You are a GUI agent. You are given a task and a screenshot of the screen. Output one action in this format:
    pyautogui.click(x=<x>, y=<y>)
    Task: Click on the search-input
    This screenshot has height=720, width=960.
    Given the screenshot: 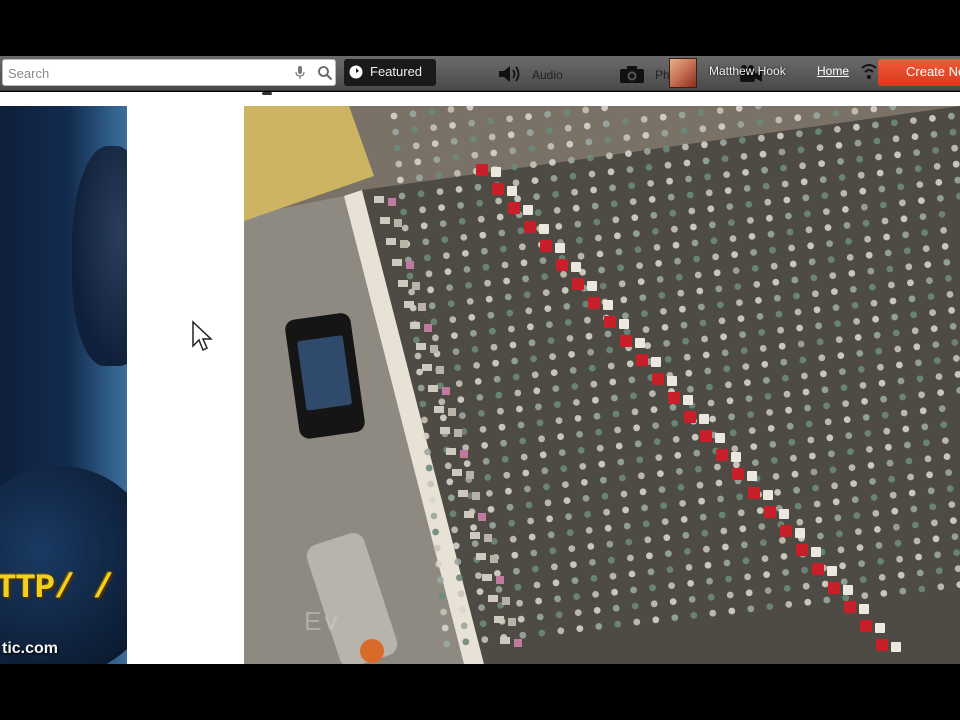 What is the action you would take?
    pyautogui.click(x=148, y=73)
    